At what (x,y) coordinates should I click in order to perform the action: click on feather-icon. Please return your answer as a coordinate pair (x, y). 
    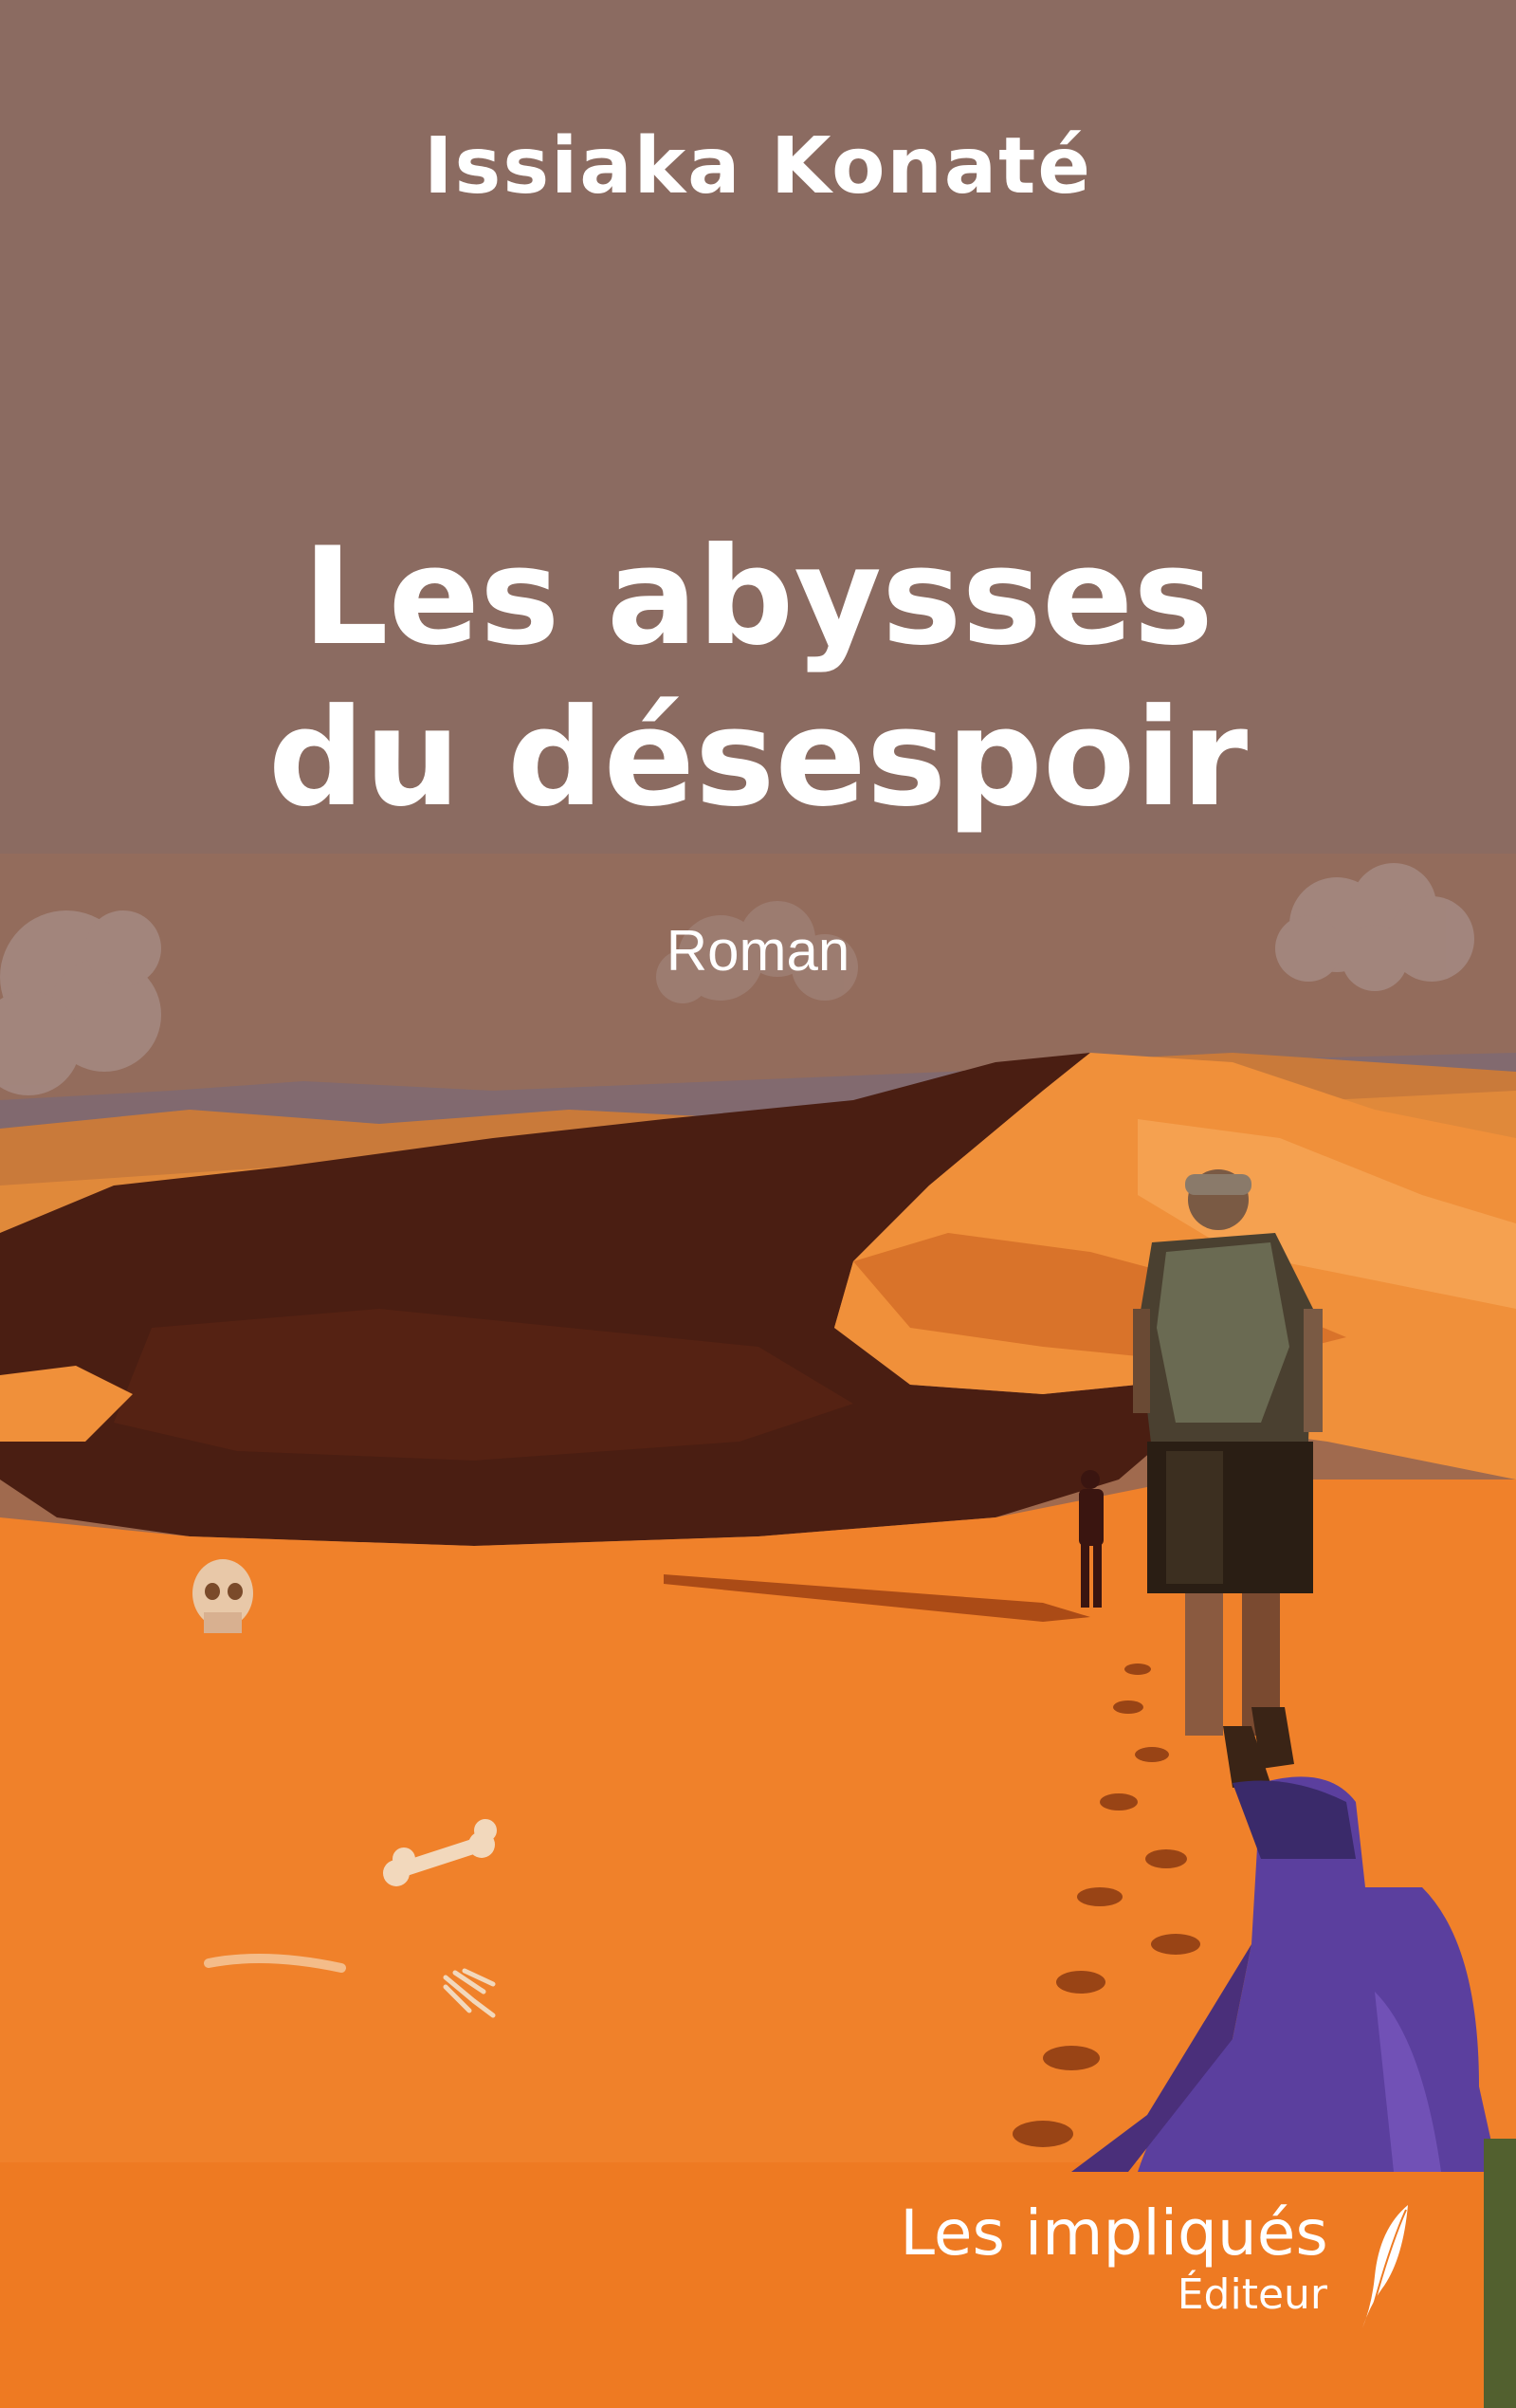
    Looking at the image, I should click on (1385, 2266).